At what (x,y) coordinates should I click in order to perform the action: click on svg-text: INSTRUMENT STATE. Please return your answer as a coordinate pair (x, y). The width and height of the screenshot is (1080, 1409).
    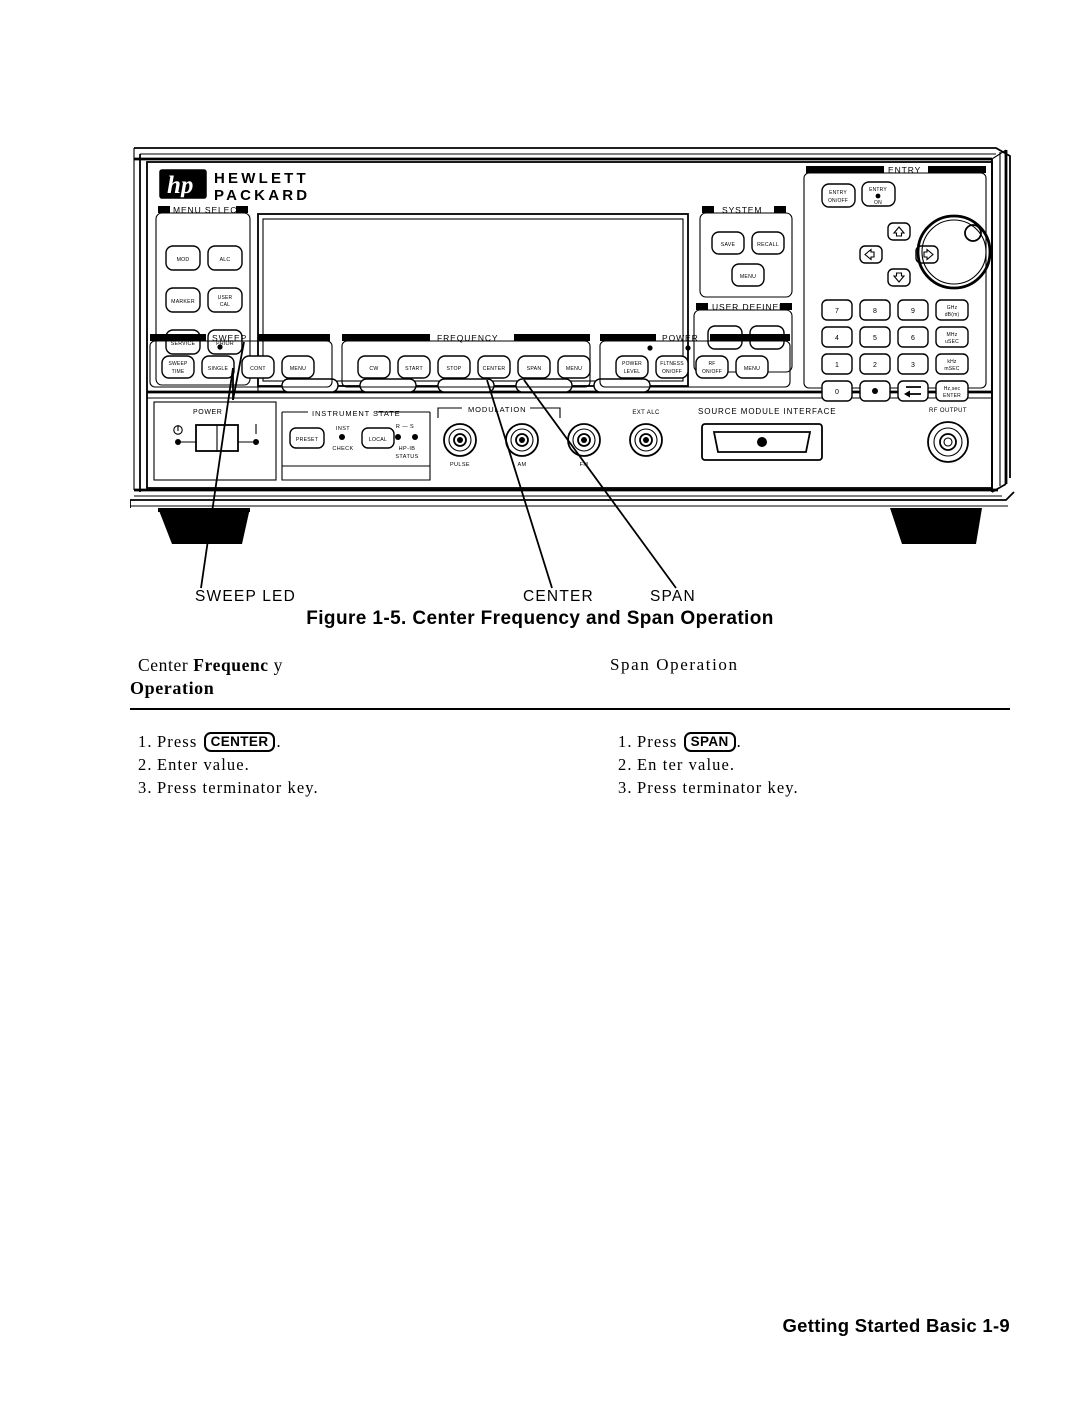
    Looking at the image, I should click on (356, 413).